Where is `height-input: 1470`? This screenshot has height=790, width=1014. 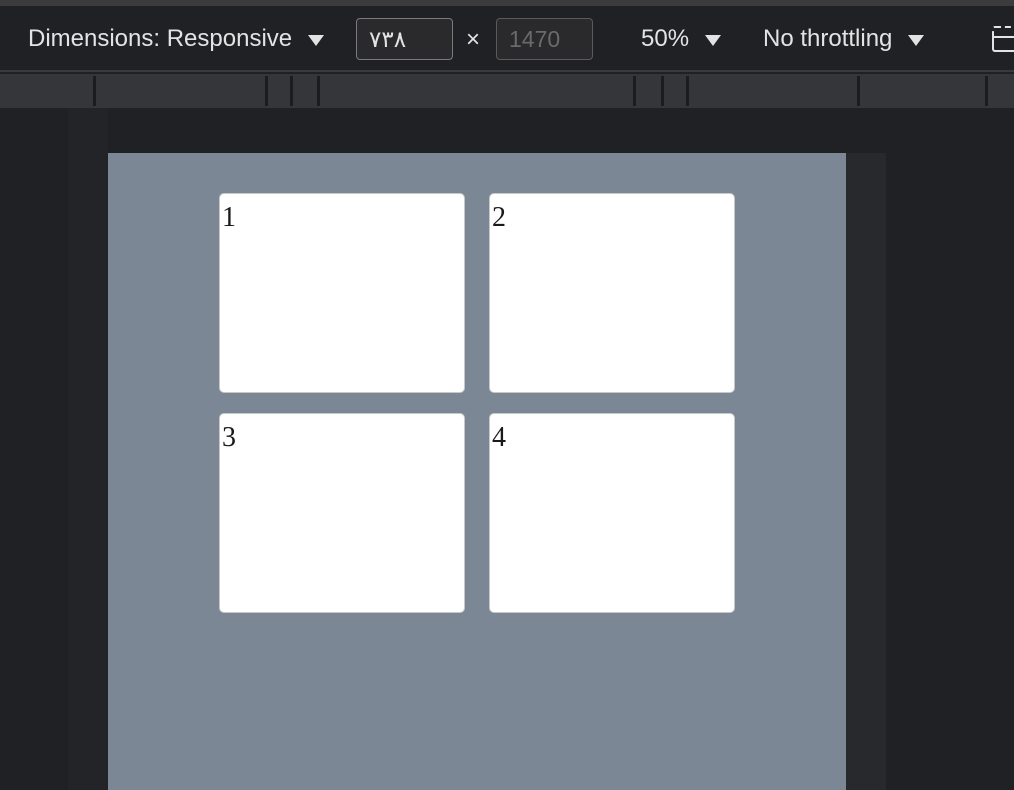
height-input: 1470 is located at coordinates (544, 39).